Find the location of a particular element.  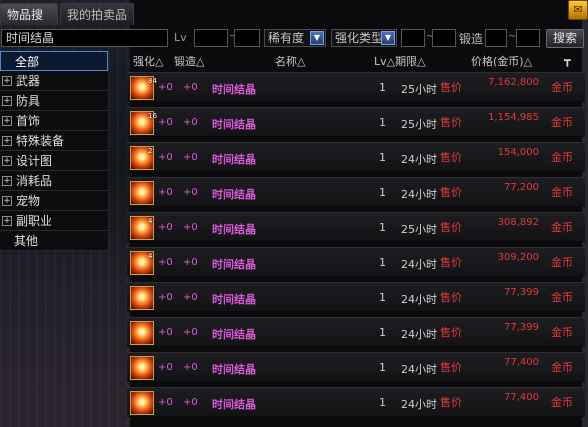

enhance-type-select: 强化类型 ▼ is located at coordinates (364, 38).